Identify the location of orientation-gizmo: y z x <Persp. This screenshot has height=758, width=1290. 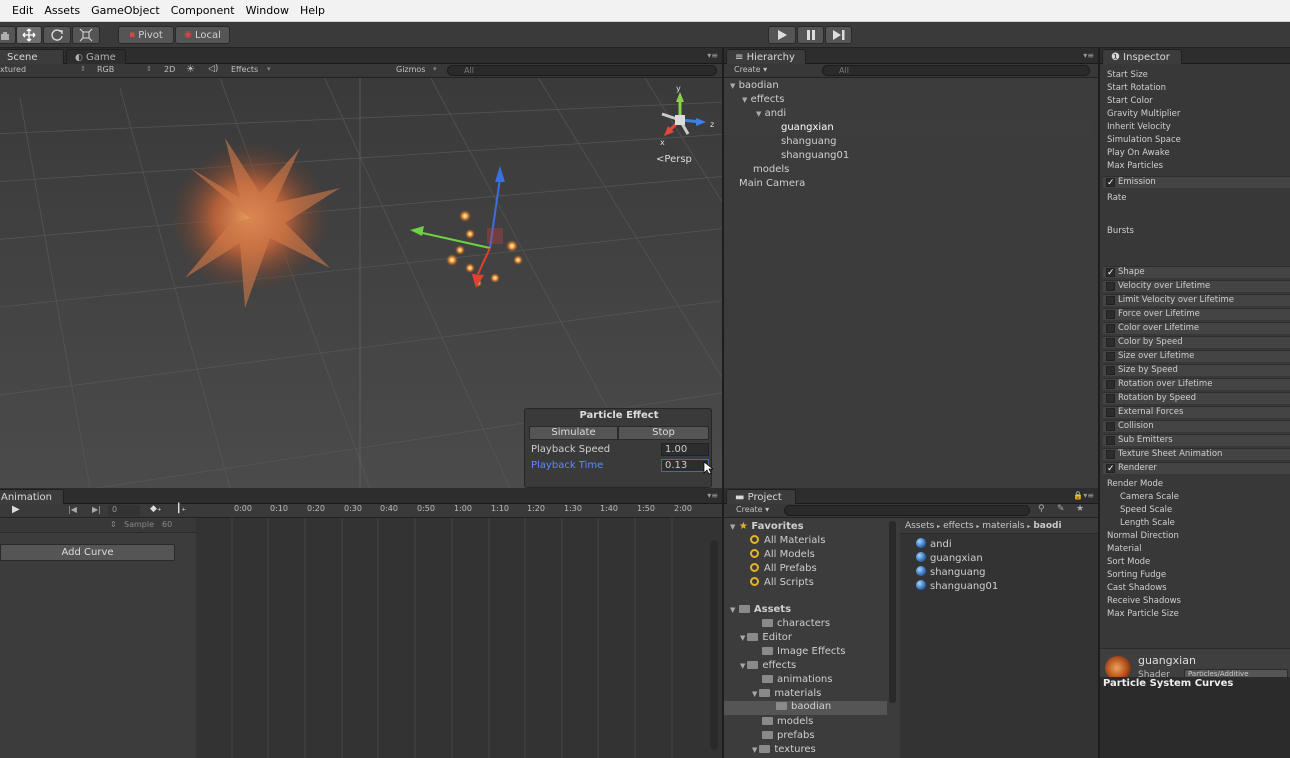
(685, 124).